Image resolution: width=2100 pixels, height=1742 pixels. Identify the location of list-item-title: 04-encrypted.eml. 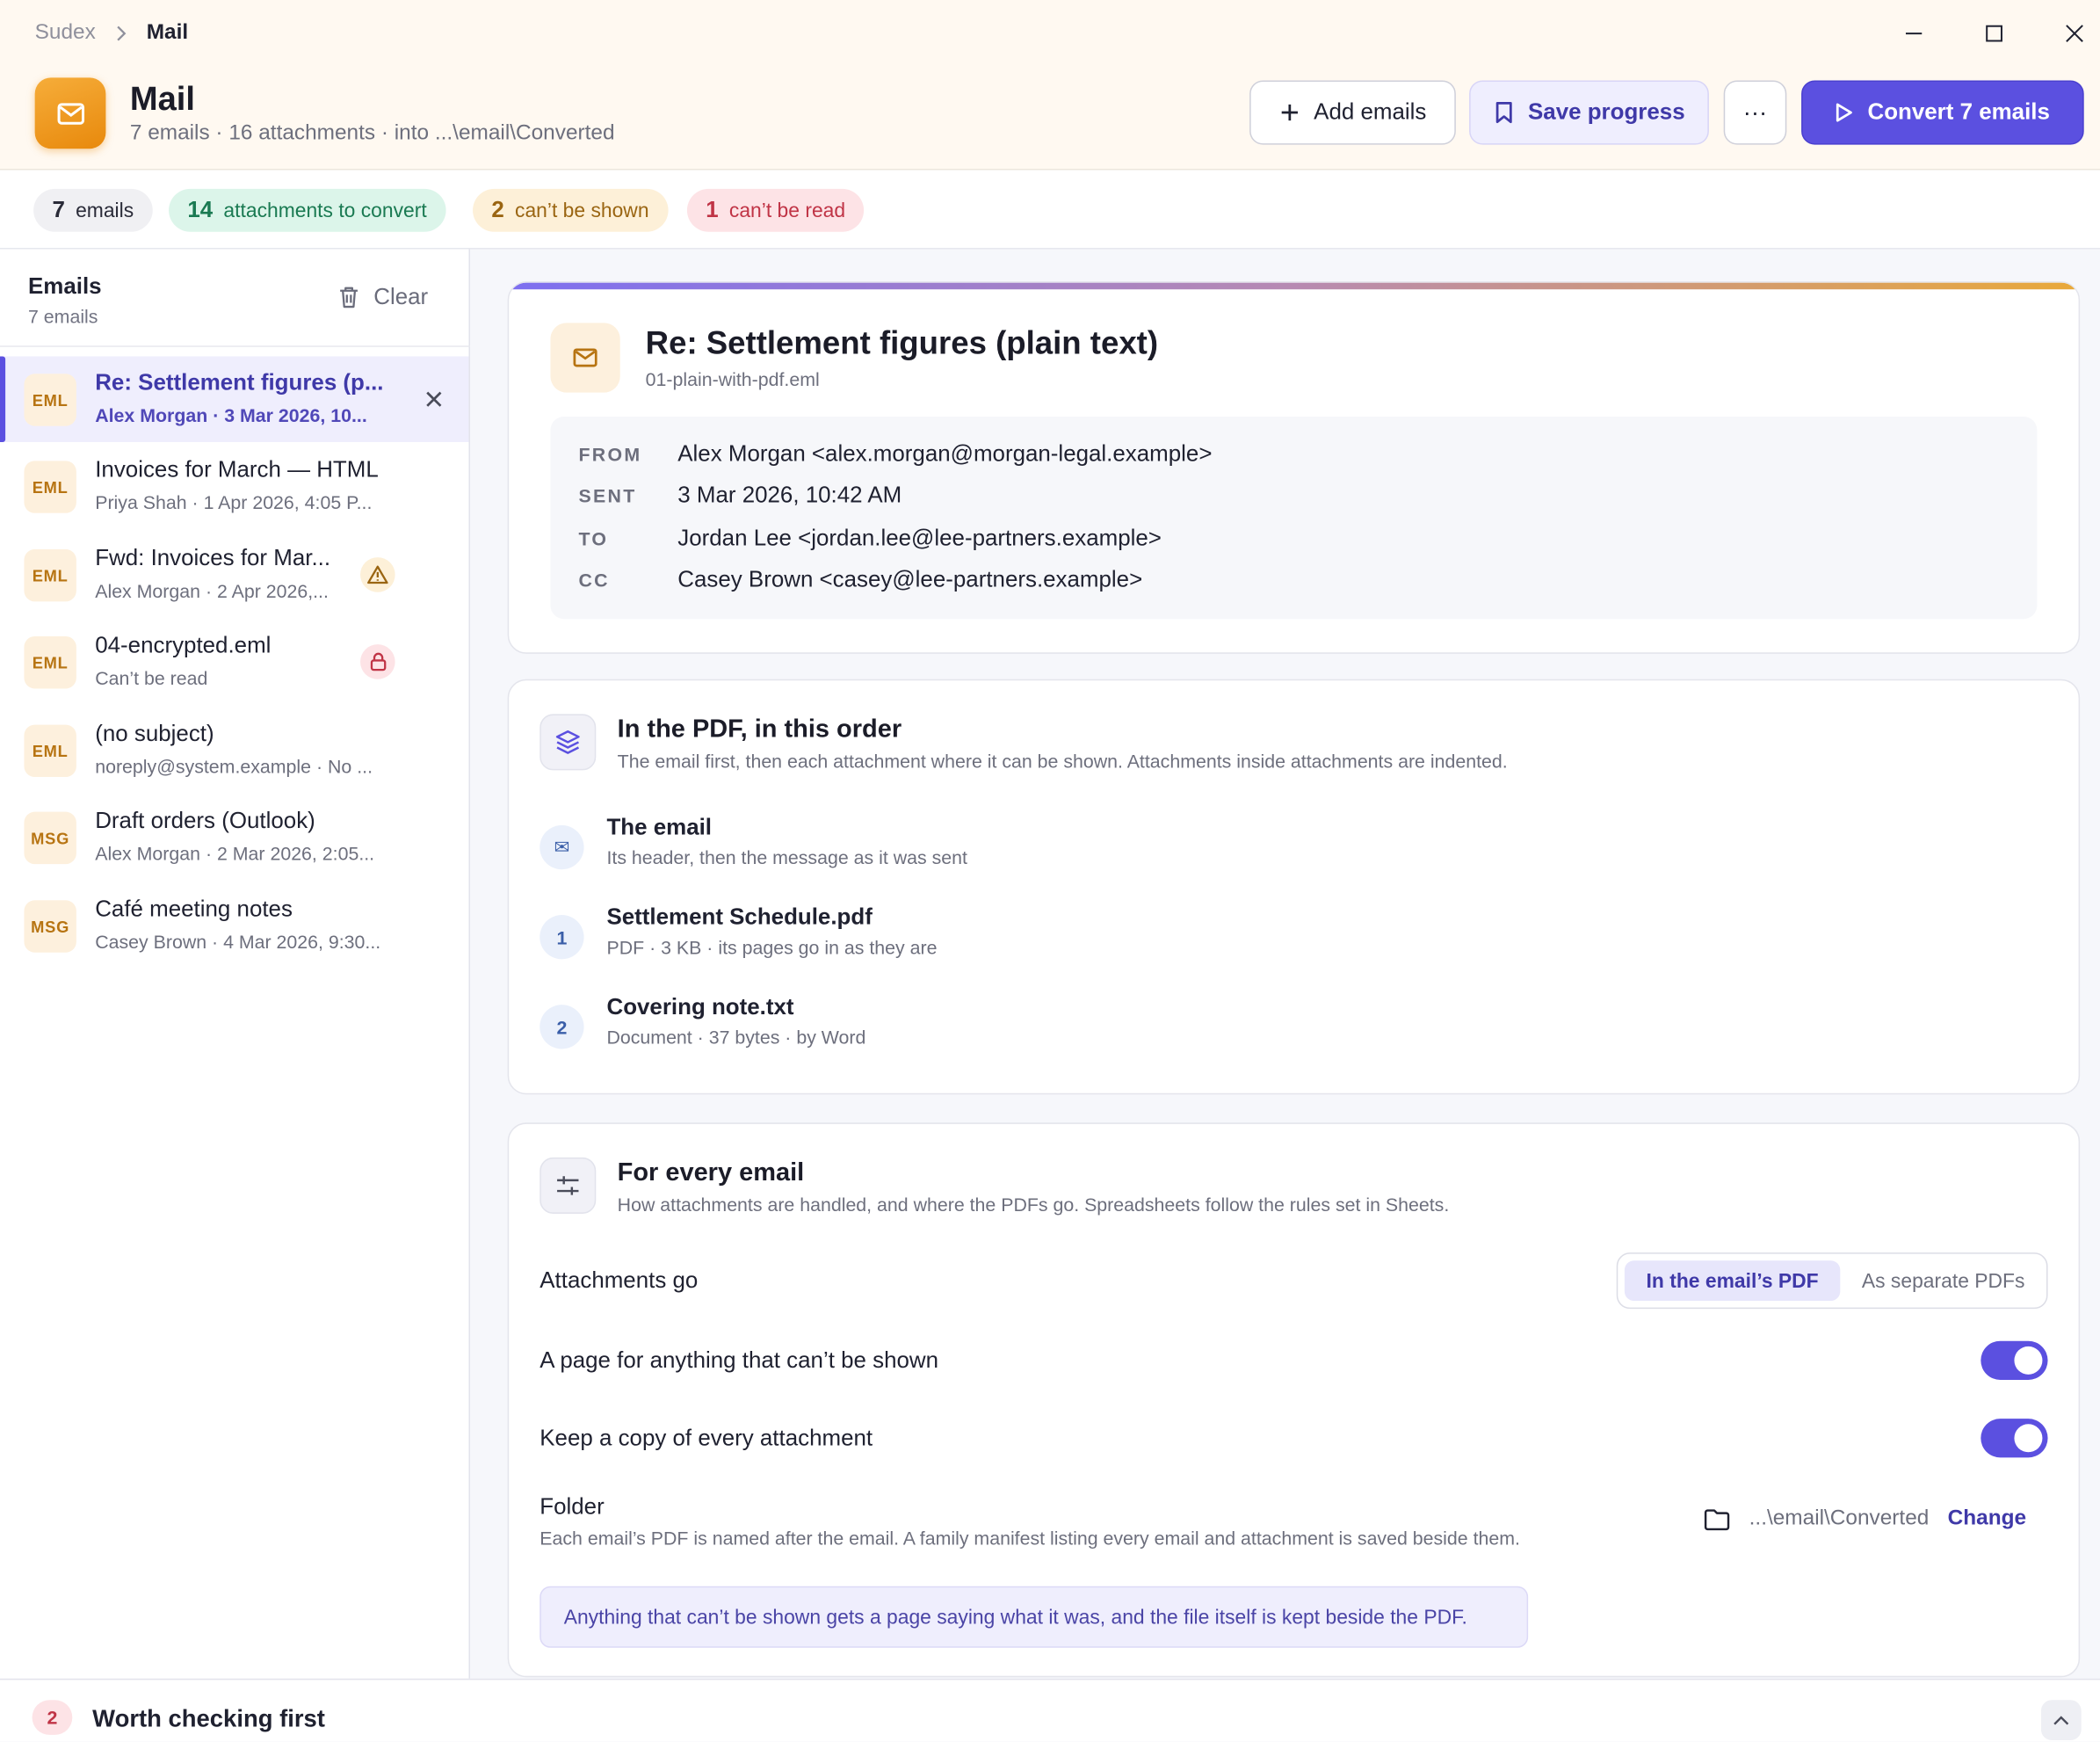
(183, 645).